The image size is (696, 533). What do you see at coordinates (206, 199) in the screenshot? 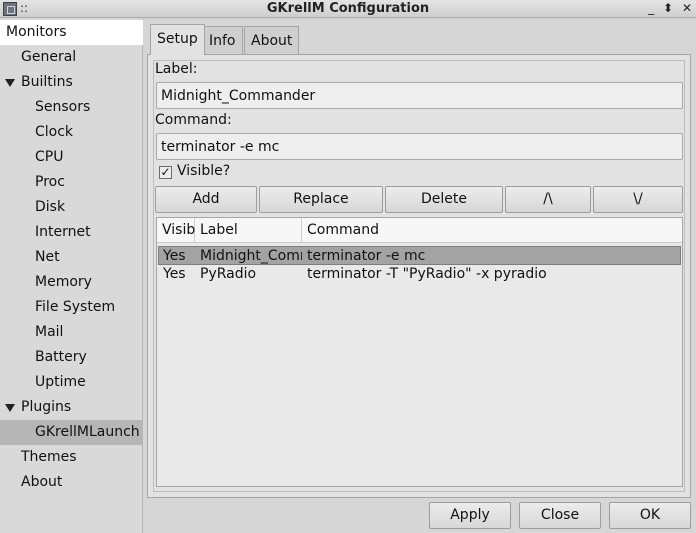
I see `add-button: Add` at bounding box center [206, 199].